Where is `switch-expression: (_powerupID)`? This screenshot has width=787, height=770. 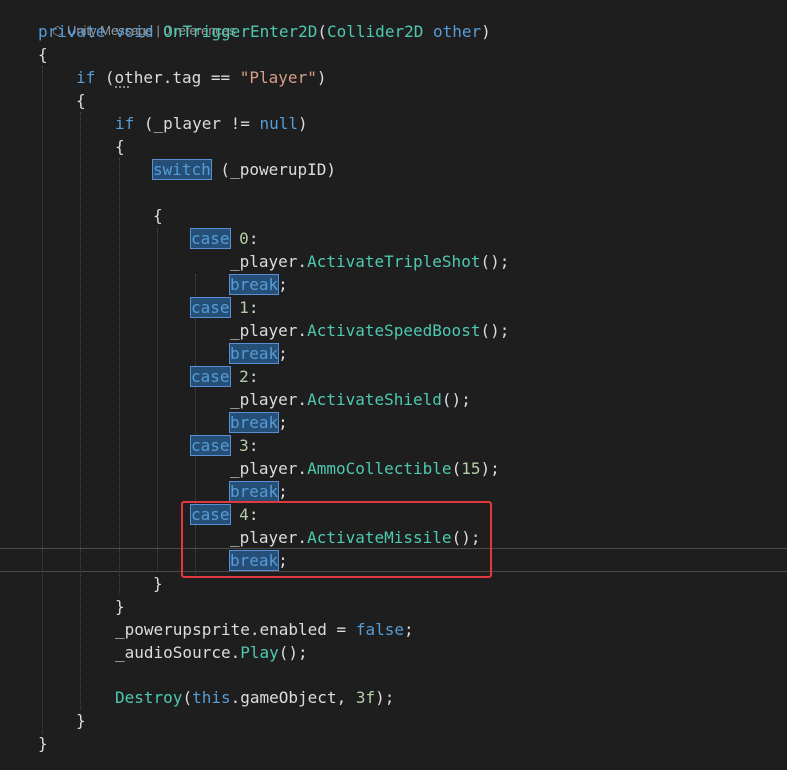 switch-expression: (_powerupID) is located at coordinates (273, 169).